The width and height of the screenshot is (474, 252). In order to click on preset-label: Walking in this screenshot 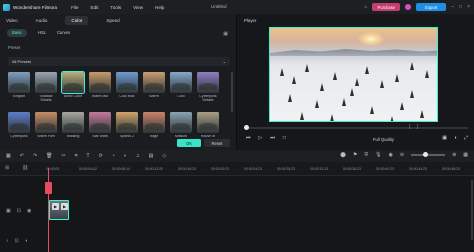, I will do `click(73, 136)`.